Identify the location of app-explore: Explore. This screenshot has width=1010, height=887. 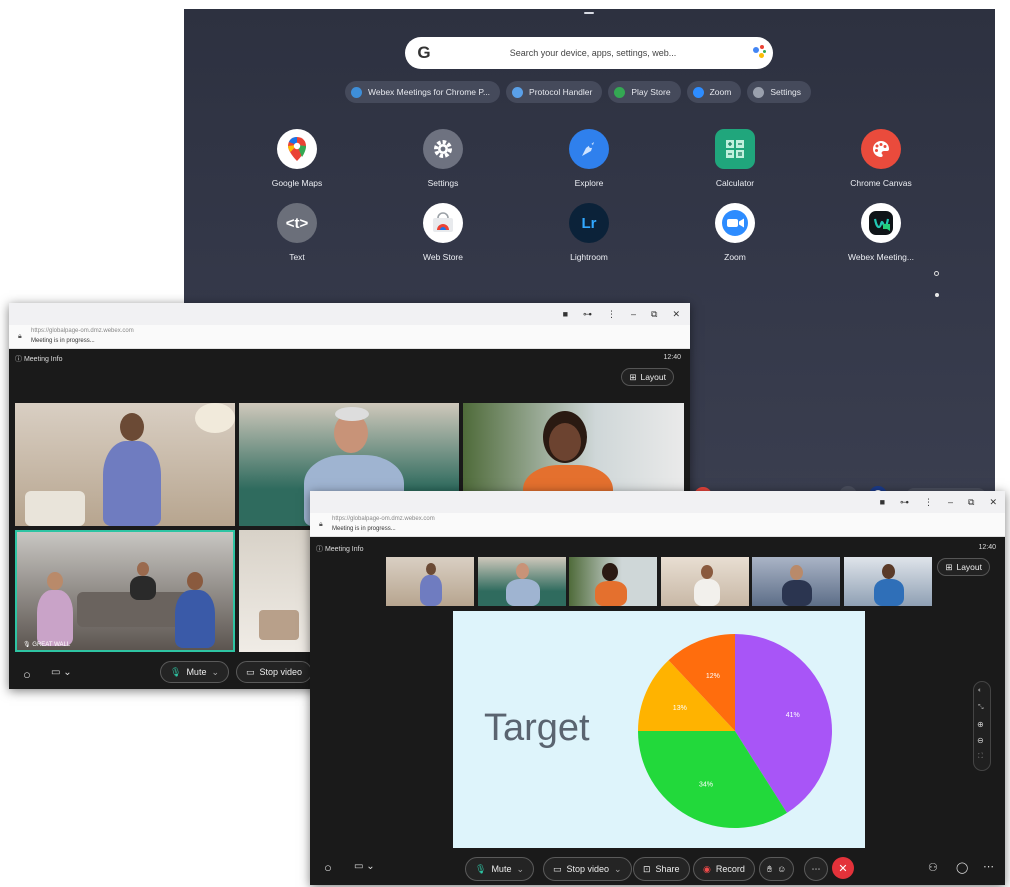
(589, 158).